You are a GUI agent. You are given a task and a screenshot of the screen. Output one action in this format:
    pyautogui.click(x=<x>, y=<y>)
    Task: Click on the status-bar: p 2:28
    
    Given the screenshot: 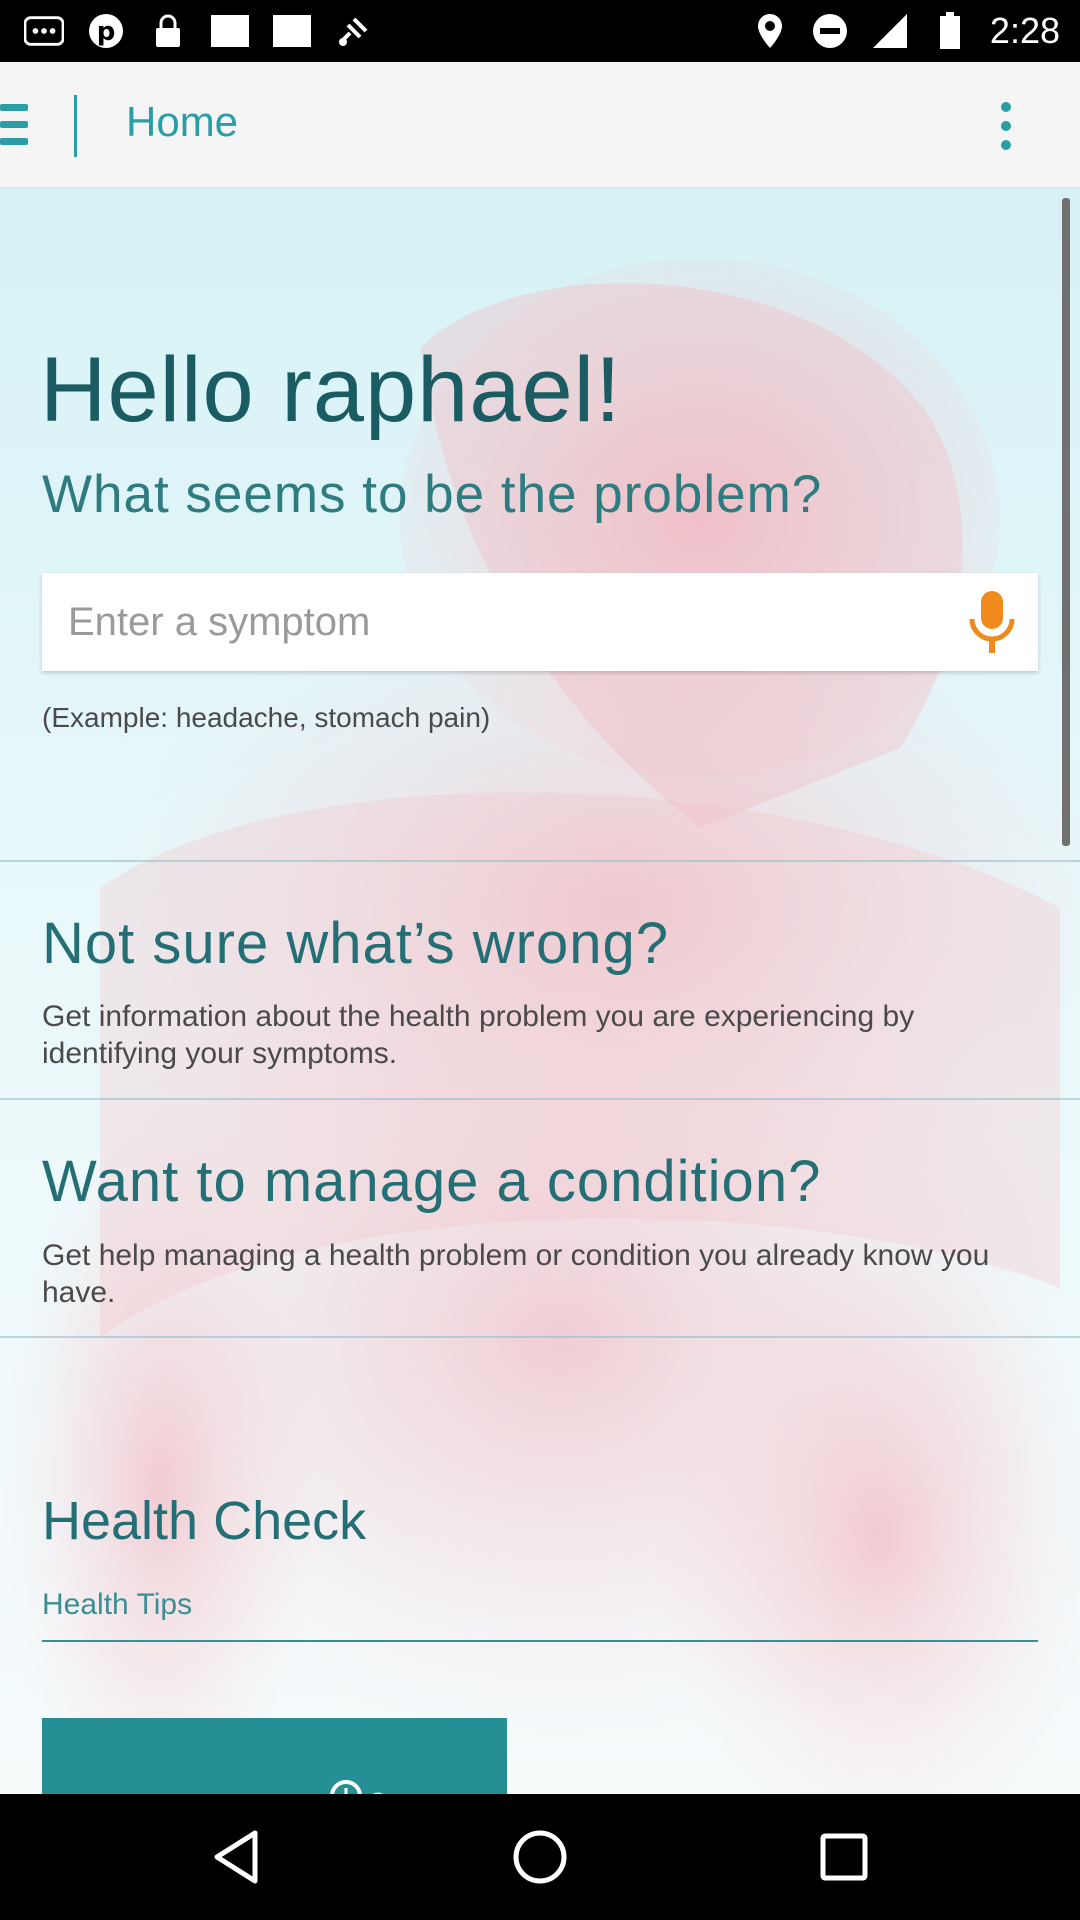 What is the action you would take?
    pyautogui.click(x=540, y=31)
    